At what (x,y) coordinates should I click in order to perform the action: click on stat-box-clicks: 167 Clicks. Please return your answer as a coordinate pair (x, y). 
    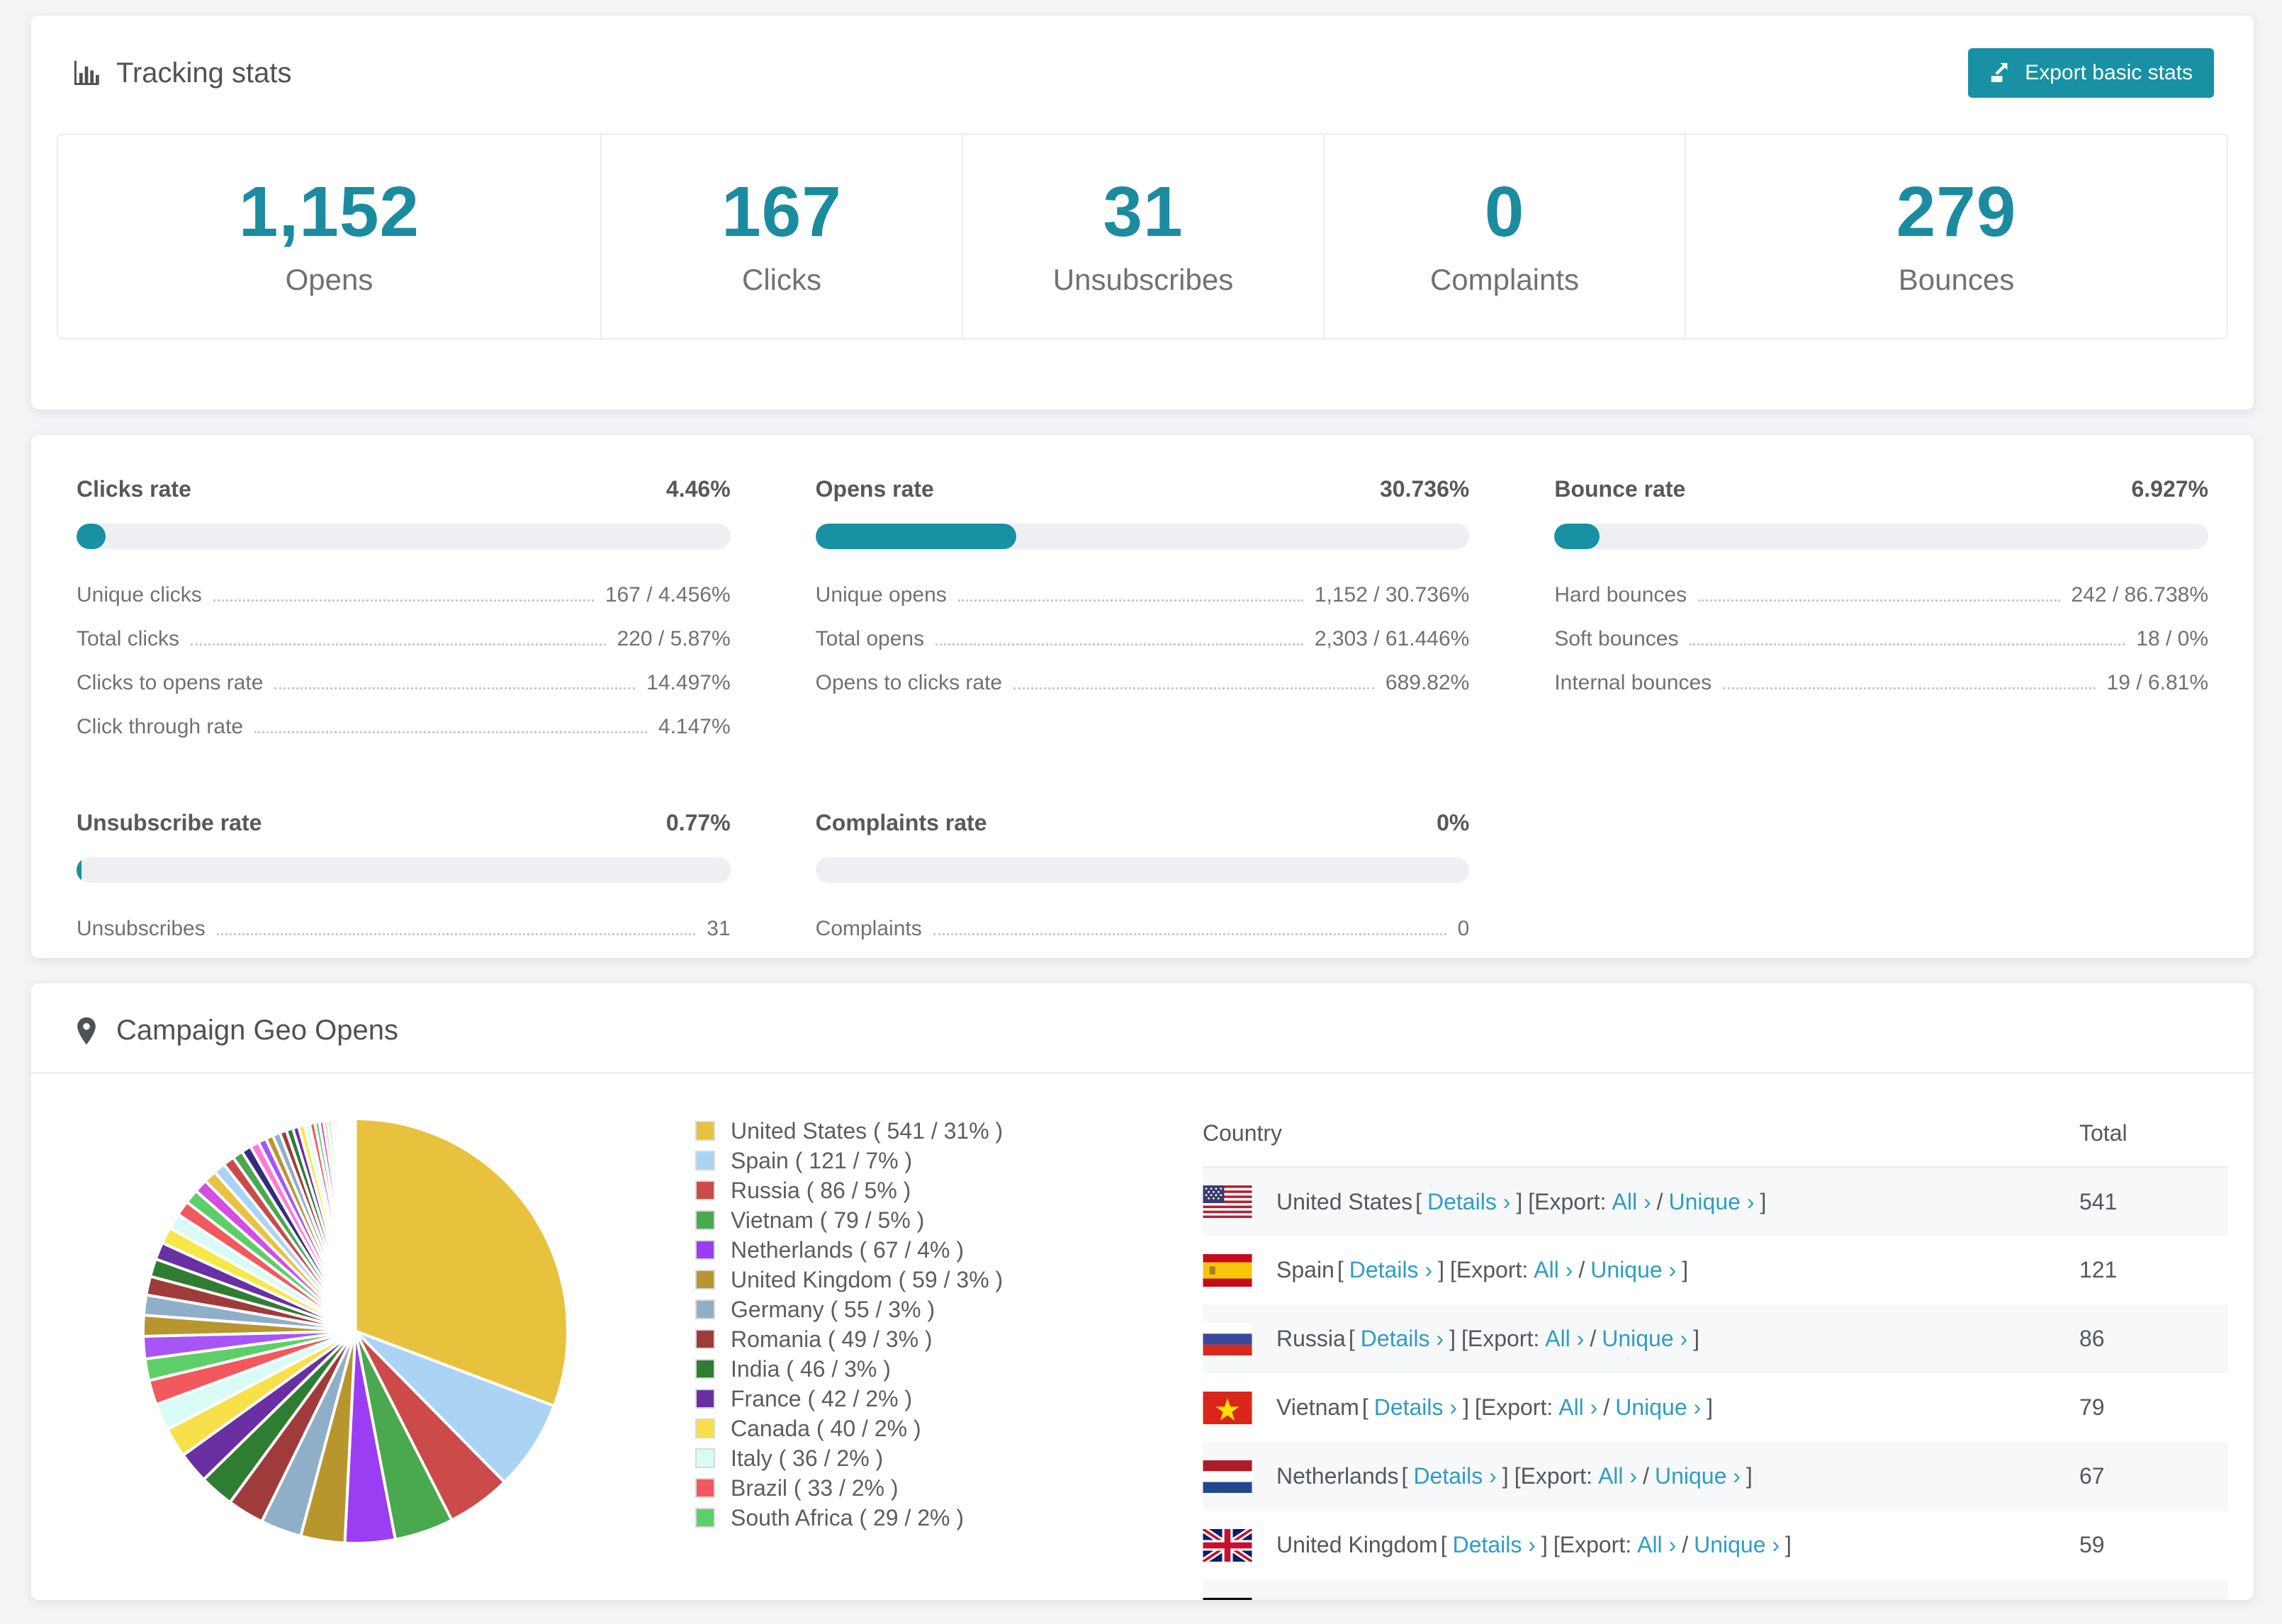
    Looking at the image, I should click on (781, 236).